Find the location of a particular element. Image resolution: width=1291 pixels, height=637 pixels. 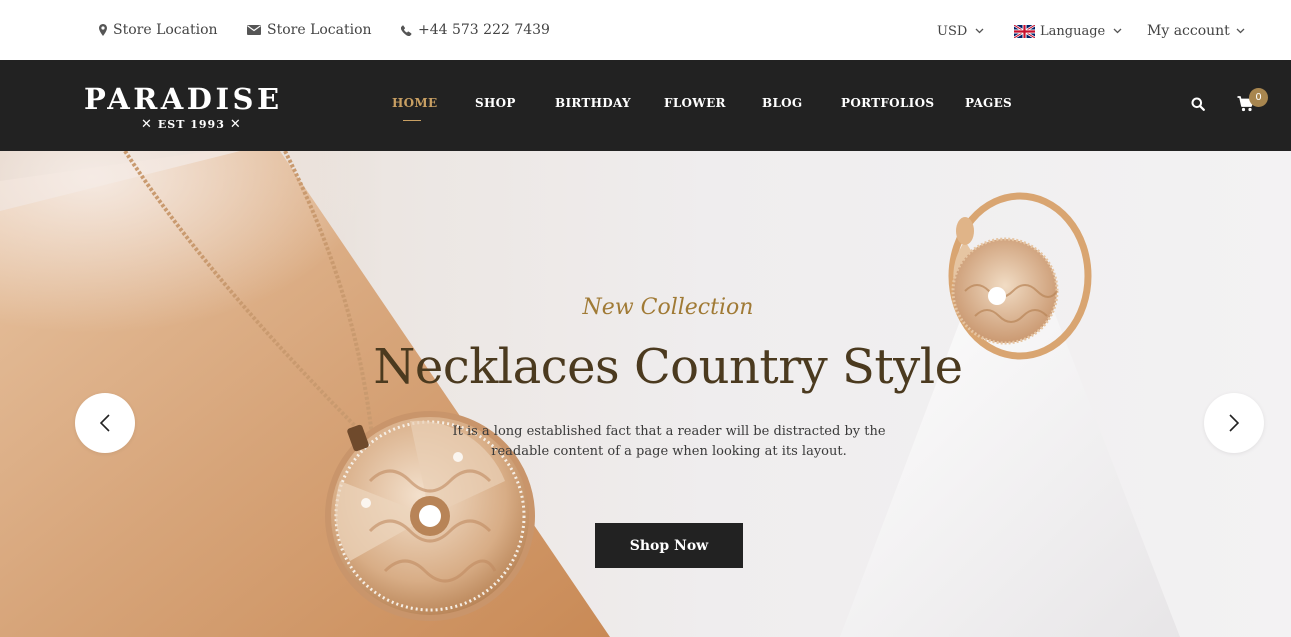

shop-now-button: Shop Now is located at coordinates (669, 545).